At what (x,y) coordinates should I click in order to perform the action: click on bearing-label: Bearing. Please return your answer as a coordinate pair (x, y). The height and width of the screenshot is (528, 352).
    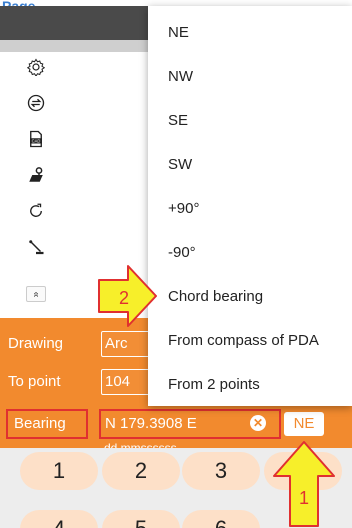
    Looking at the image, I should click on (47, 424).